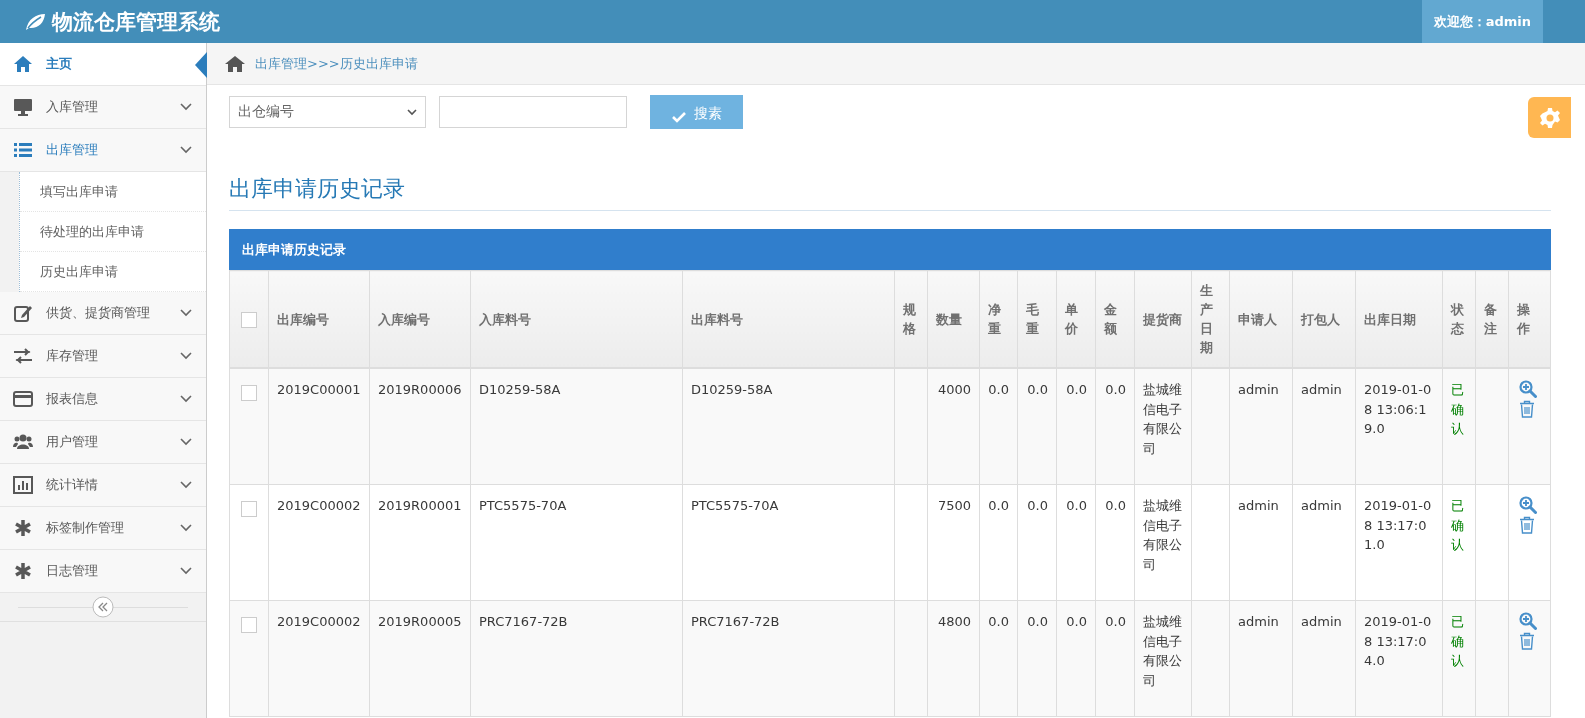 Image resolution: width=1585 pixels, height=718 pixels. I want to click on edit-icon, so click(23, 313).